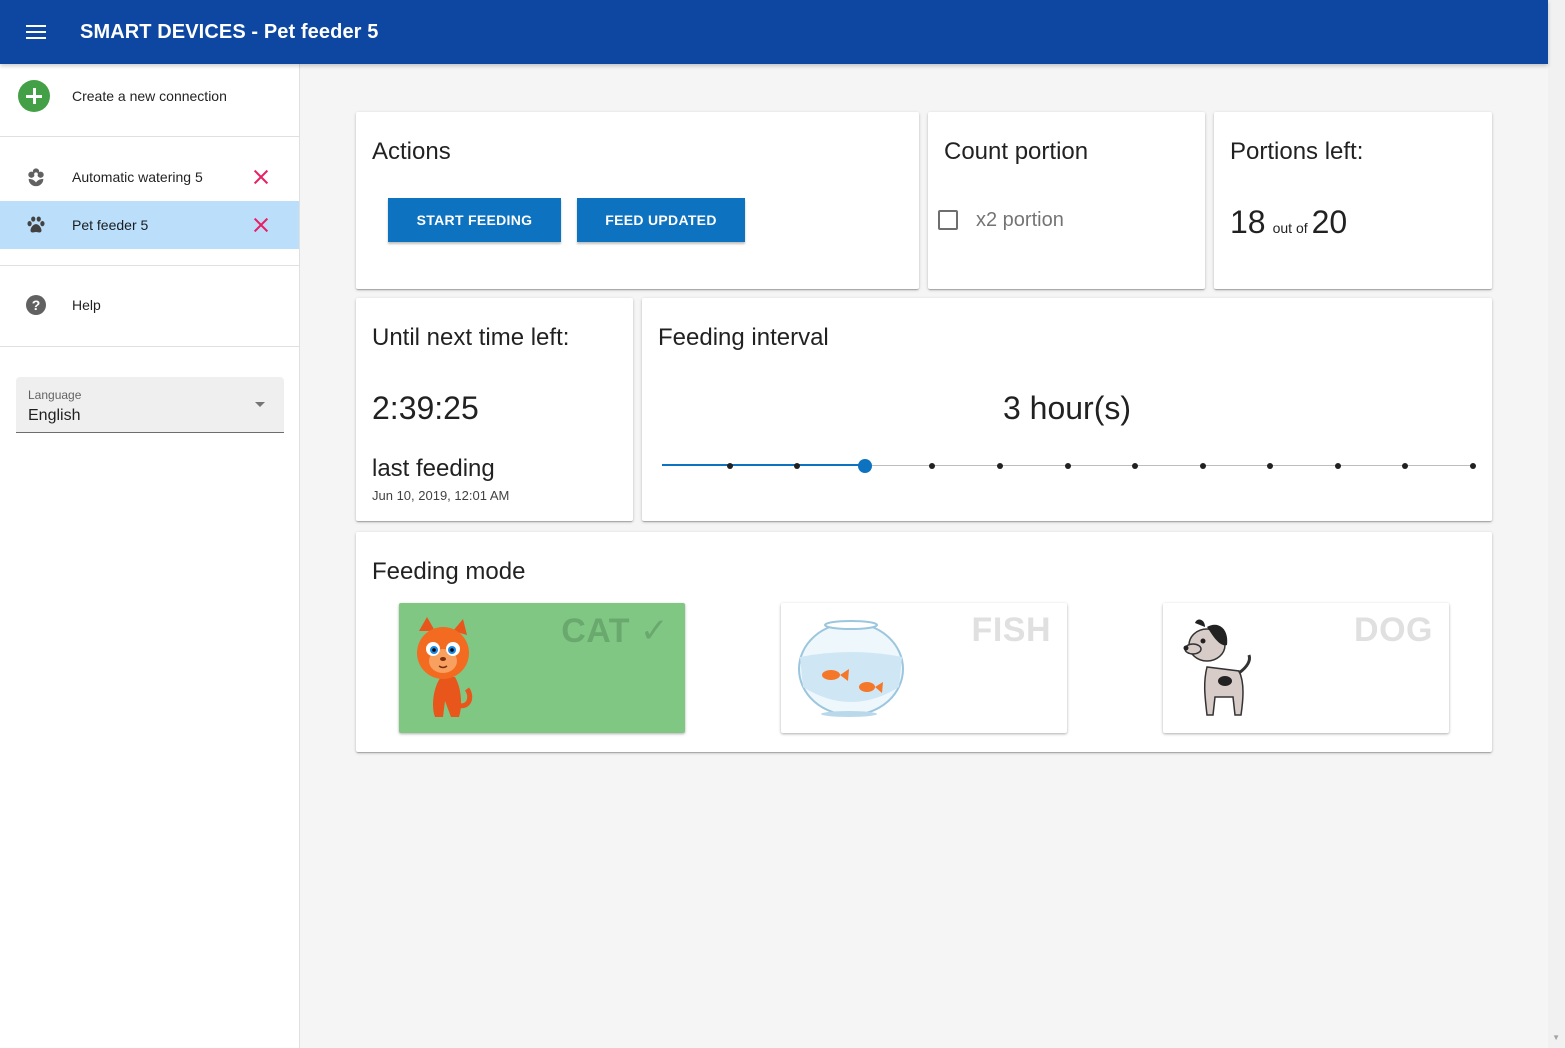 The height and width of the screenshot is (1048, 1565). What do you see at coordinates (474, 220) in the screenshot?
I see `start-feeding-button: START FEEDING` at bounding box center [474, 220].